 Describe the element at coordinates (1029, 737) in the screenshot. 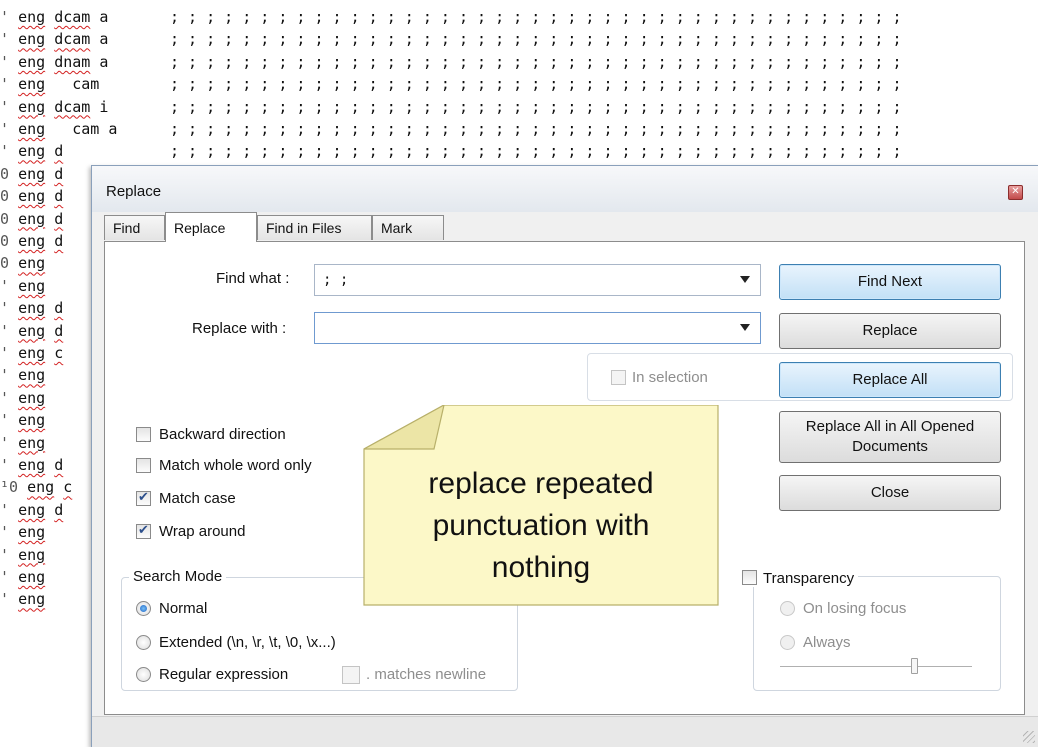

I see `resize-grip-icon` at that location.